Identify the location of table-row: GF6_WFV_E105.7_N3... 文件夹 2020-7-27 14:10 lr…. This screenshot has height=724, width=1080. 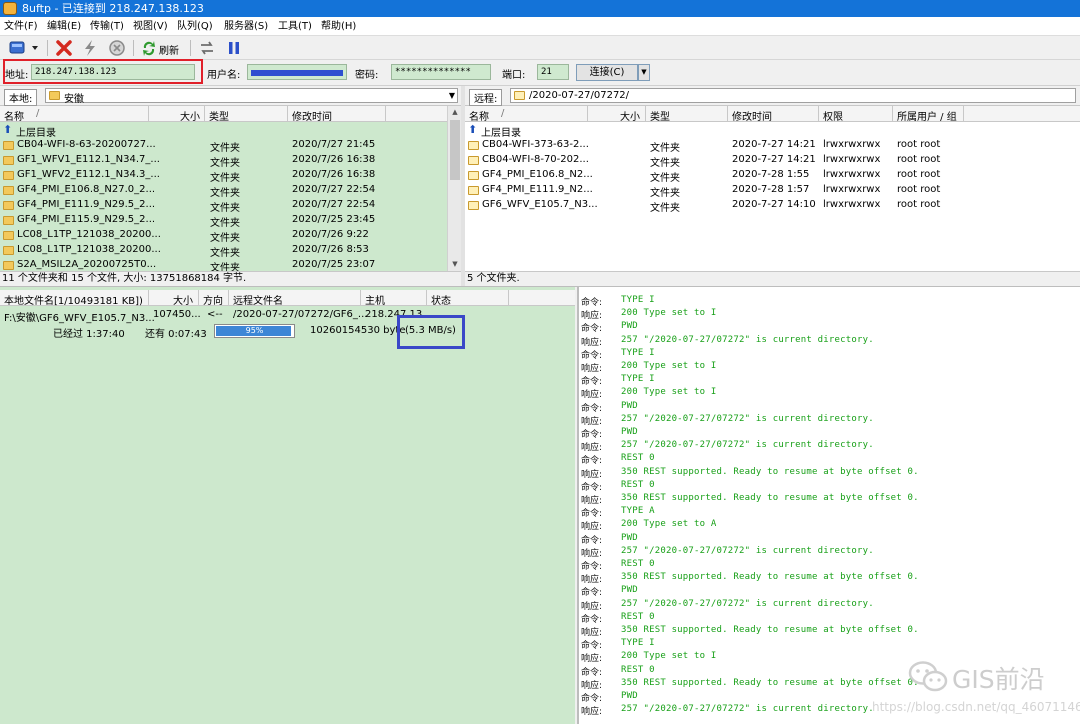
(772, 206).